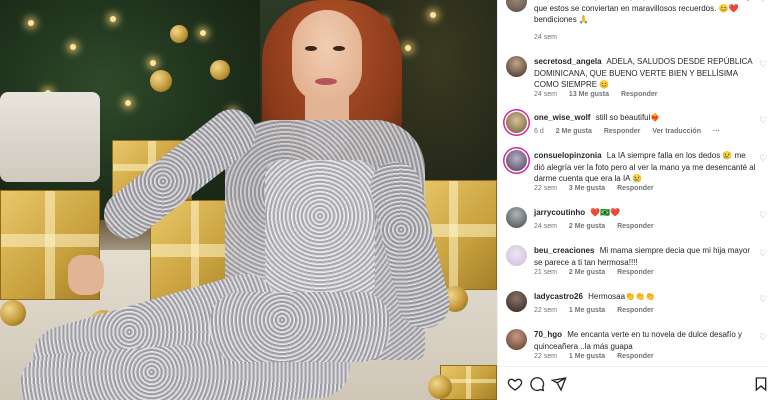 This screenshot has height=400, width=768. What do you see at coordinates (568, 155) in the screenshot?
I see `comment-username: consuelopinzonia` at bounding box center [568, 155].